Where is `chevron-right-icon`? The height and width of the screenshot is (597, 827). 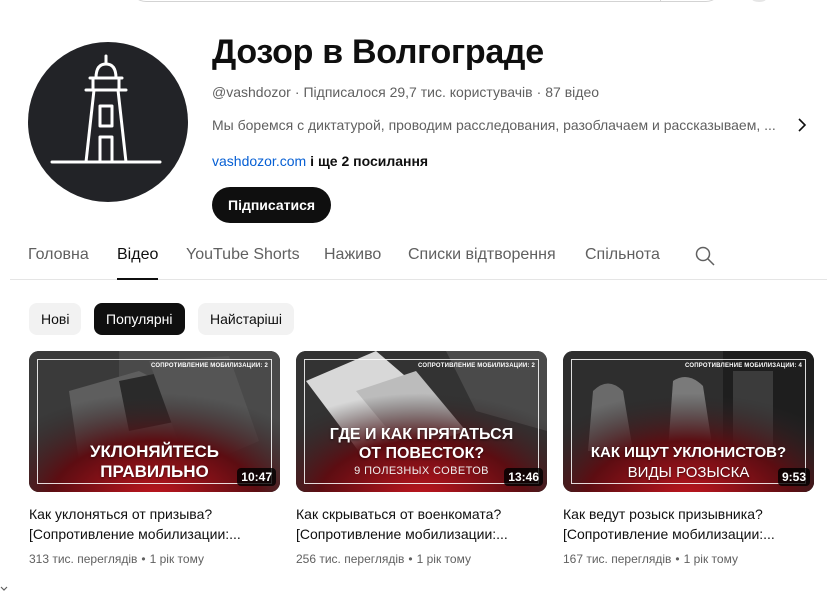
chevron-right-icon is located at coordinates (802, 125).